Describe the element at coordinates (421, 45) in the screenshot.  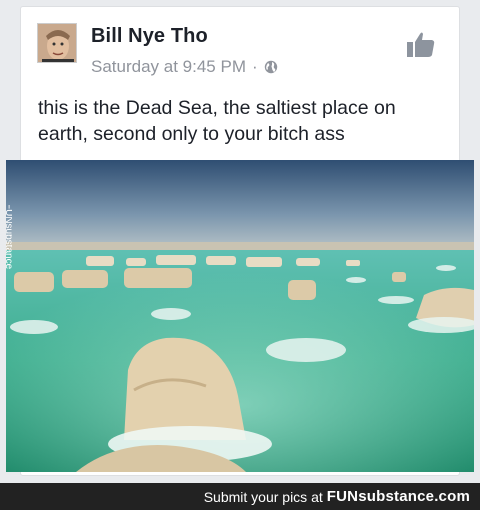
I see `thumbs-up-icon` at that location.